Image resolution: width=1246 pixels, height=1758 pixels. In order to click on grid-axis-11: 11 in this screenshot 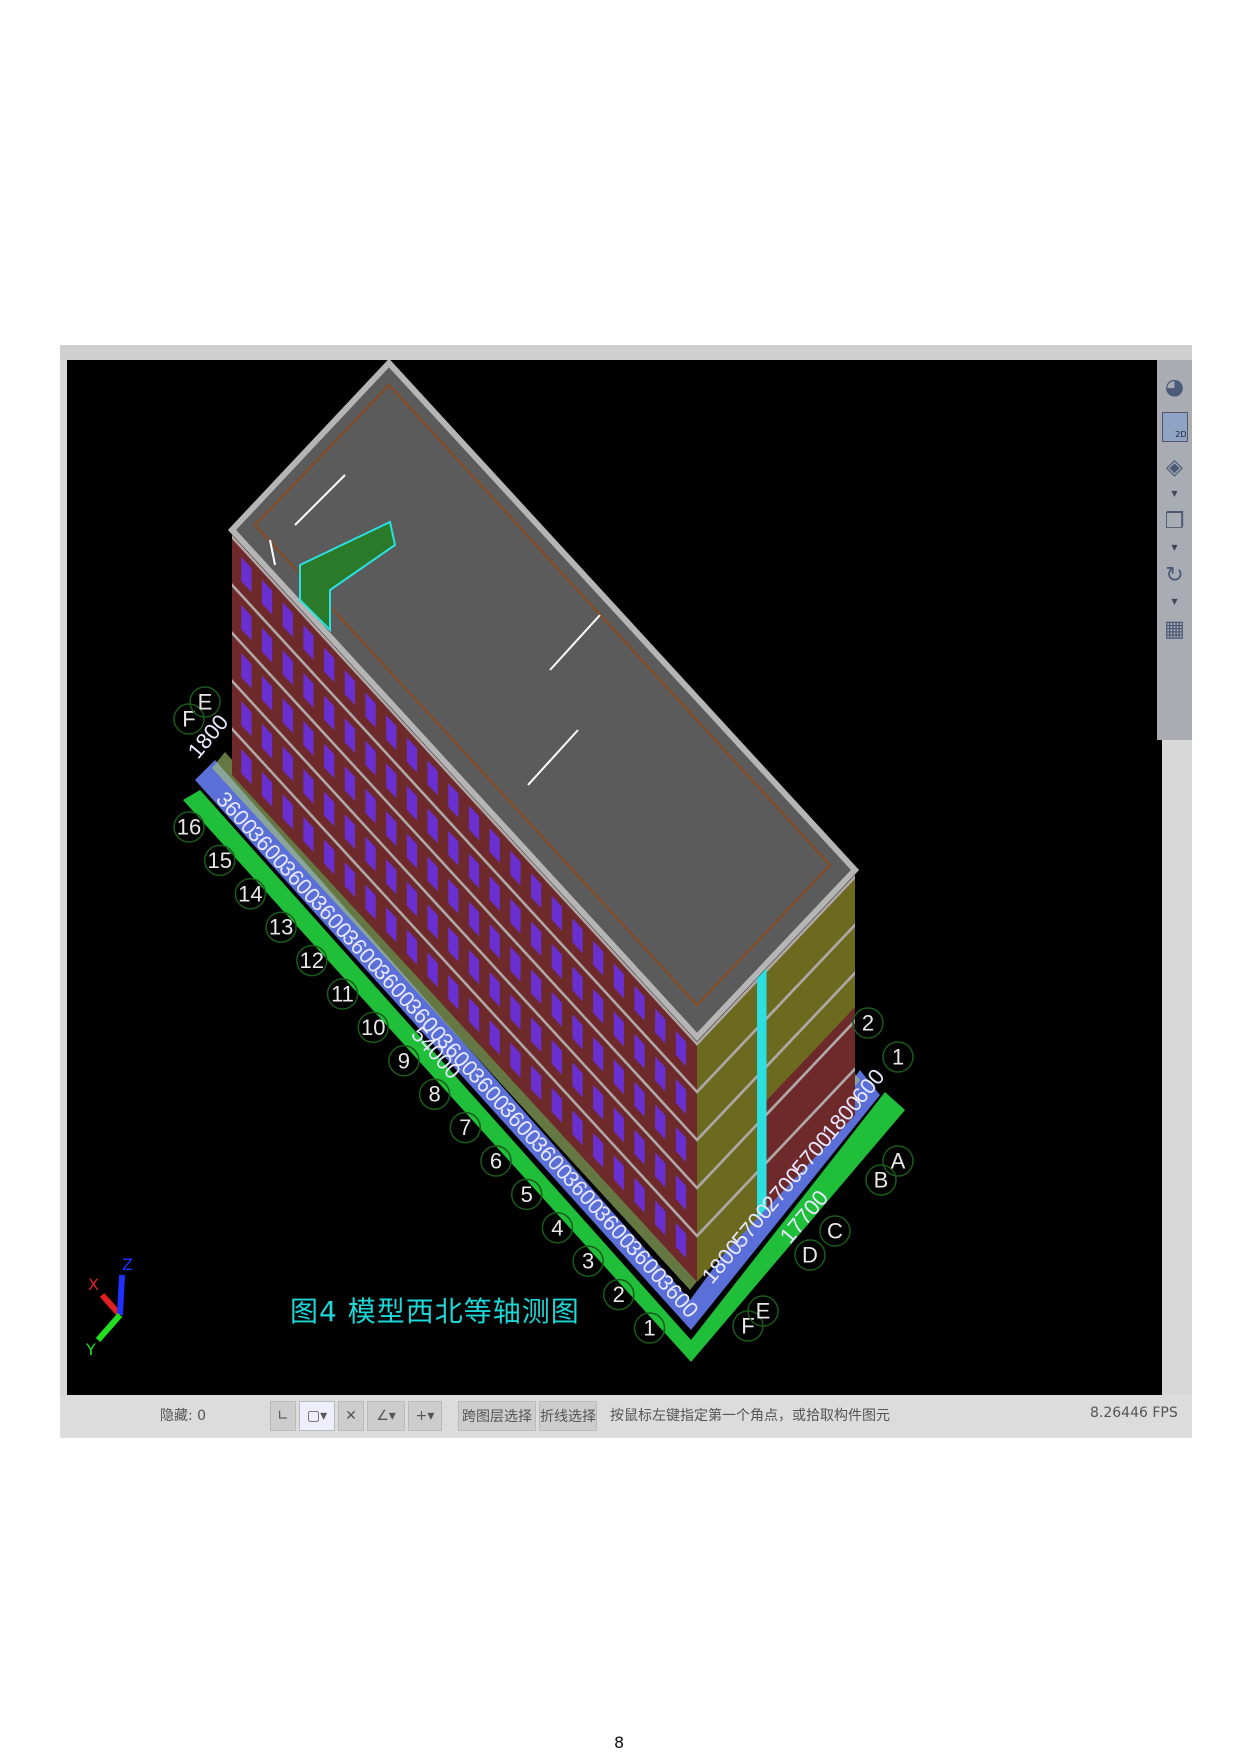, I will do `click(342, 994)`.